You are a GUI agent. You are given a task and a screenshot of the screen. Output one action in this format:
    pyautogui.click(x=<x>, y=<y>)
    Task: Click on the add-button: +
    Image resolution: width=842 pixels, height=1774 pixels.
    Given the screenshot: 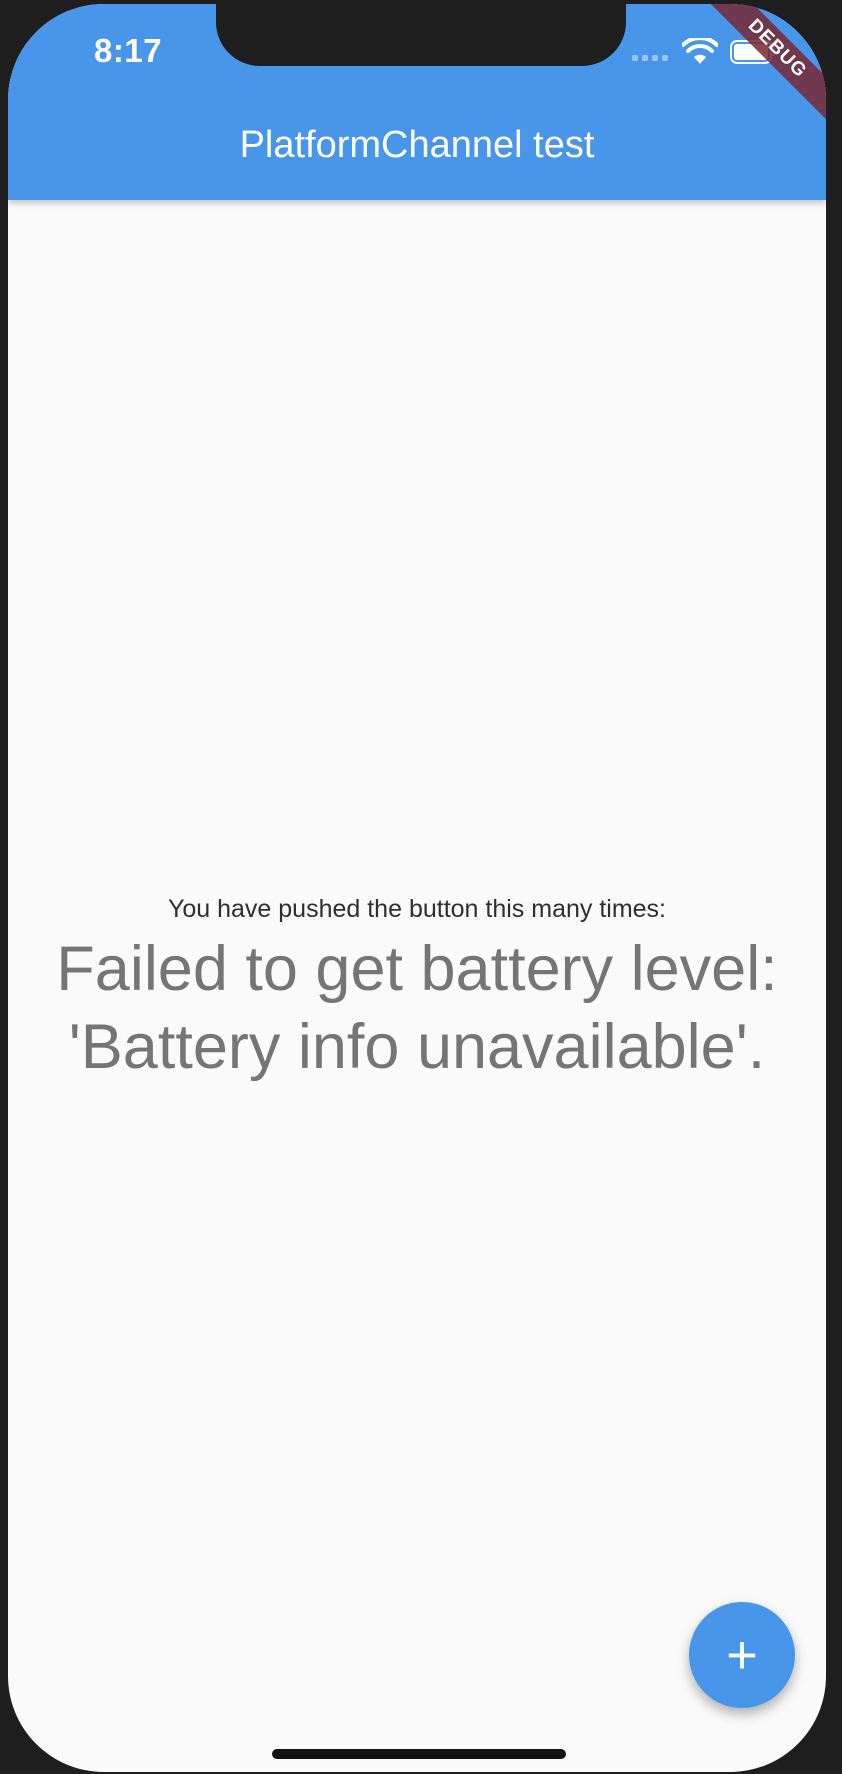 What is the action you would take?
    pyautogui.click(x=742, y=1655)
    